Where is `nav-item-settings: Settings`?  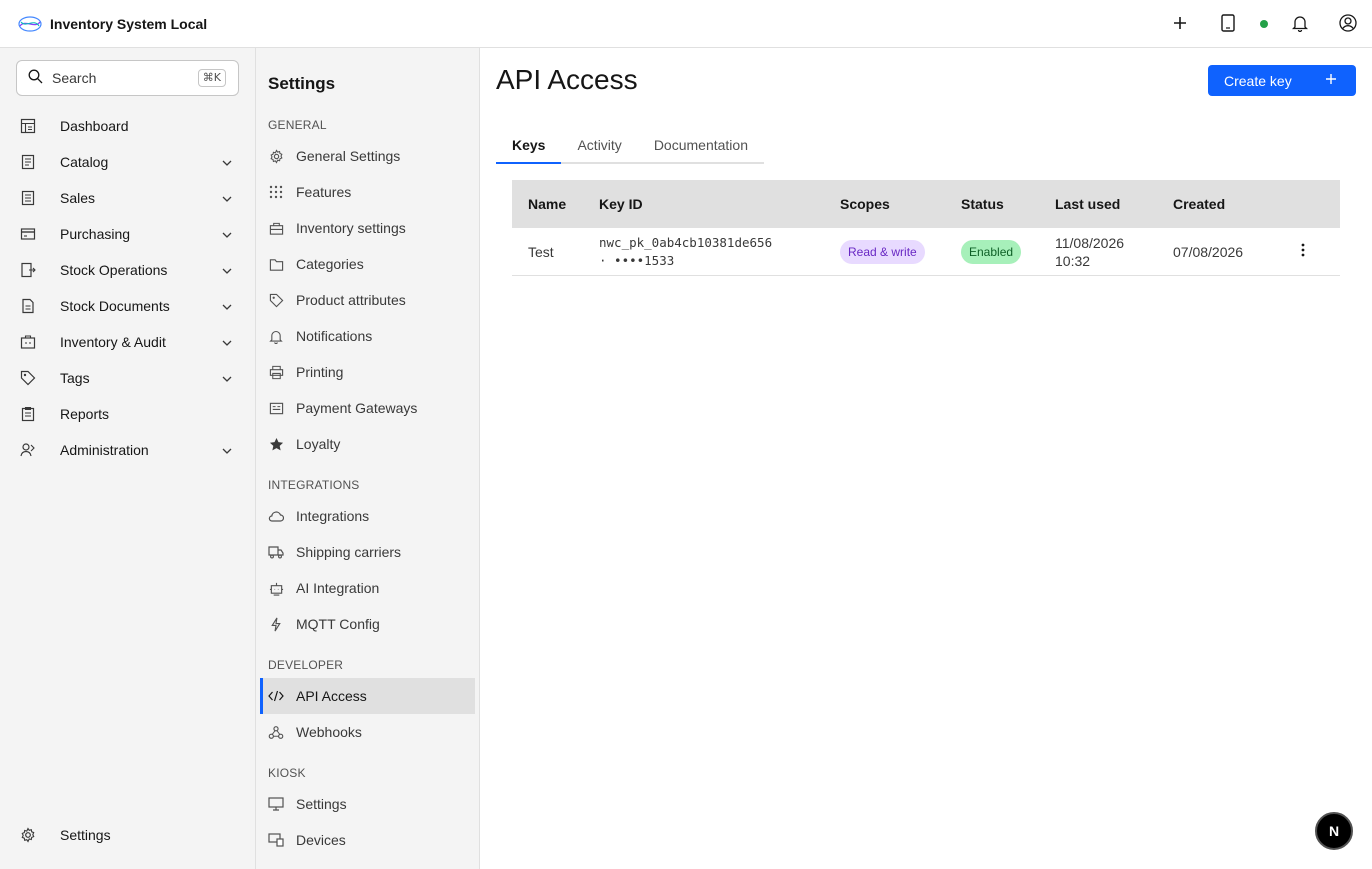 nav-item-settings: Settings is located at coordinates (127, 835).